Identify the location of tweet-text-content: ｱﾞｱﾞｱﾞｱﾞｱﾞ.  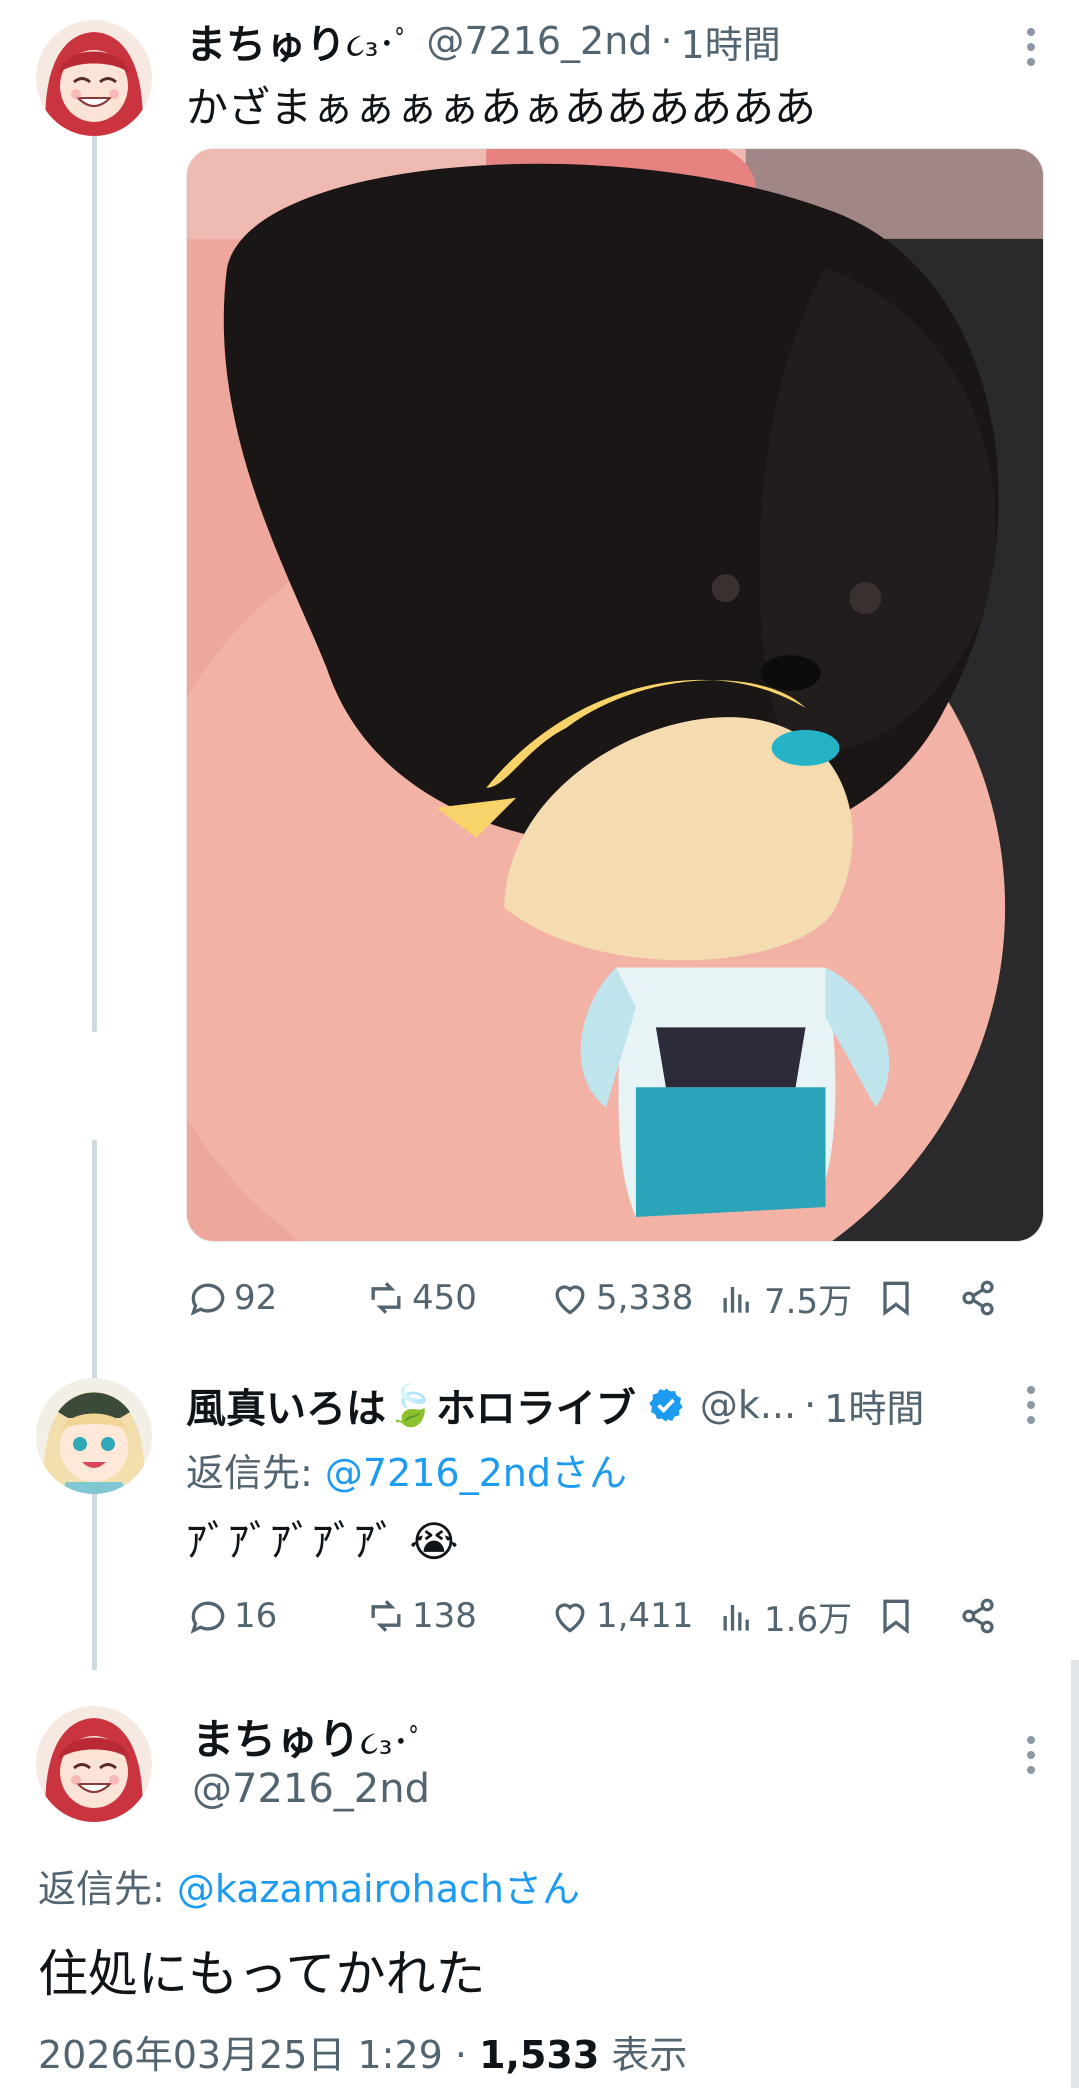
(291, 1541).